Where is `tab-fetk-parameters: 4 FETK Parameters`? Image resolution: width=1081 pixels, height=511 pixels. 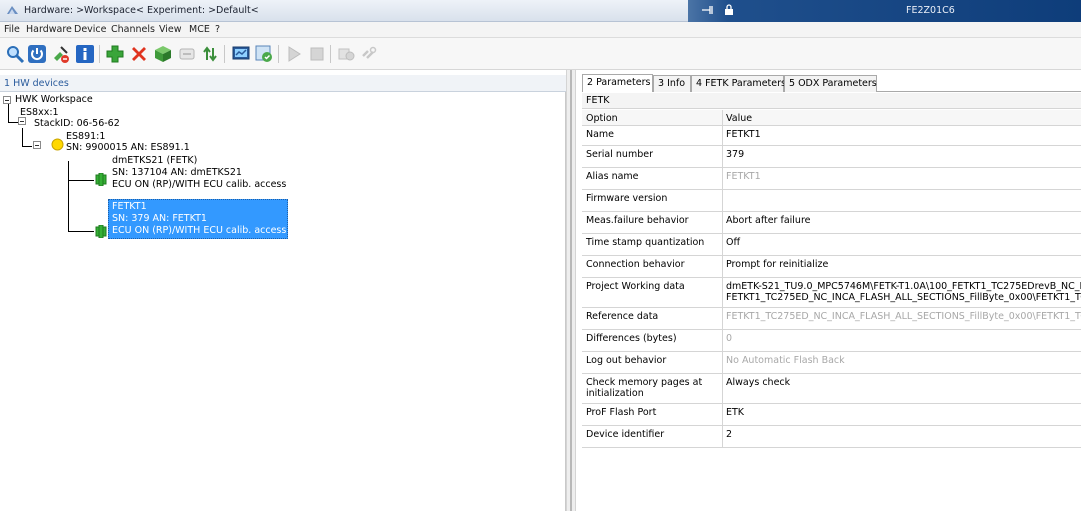 tab-fetk-parameters: 4 FETK Parameters is located at coordinates (738, 83).